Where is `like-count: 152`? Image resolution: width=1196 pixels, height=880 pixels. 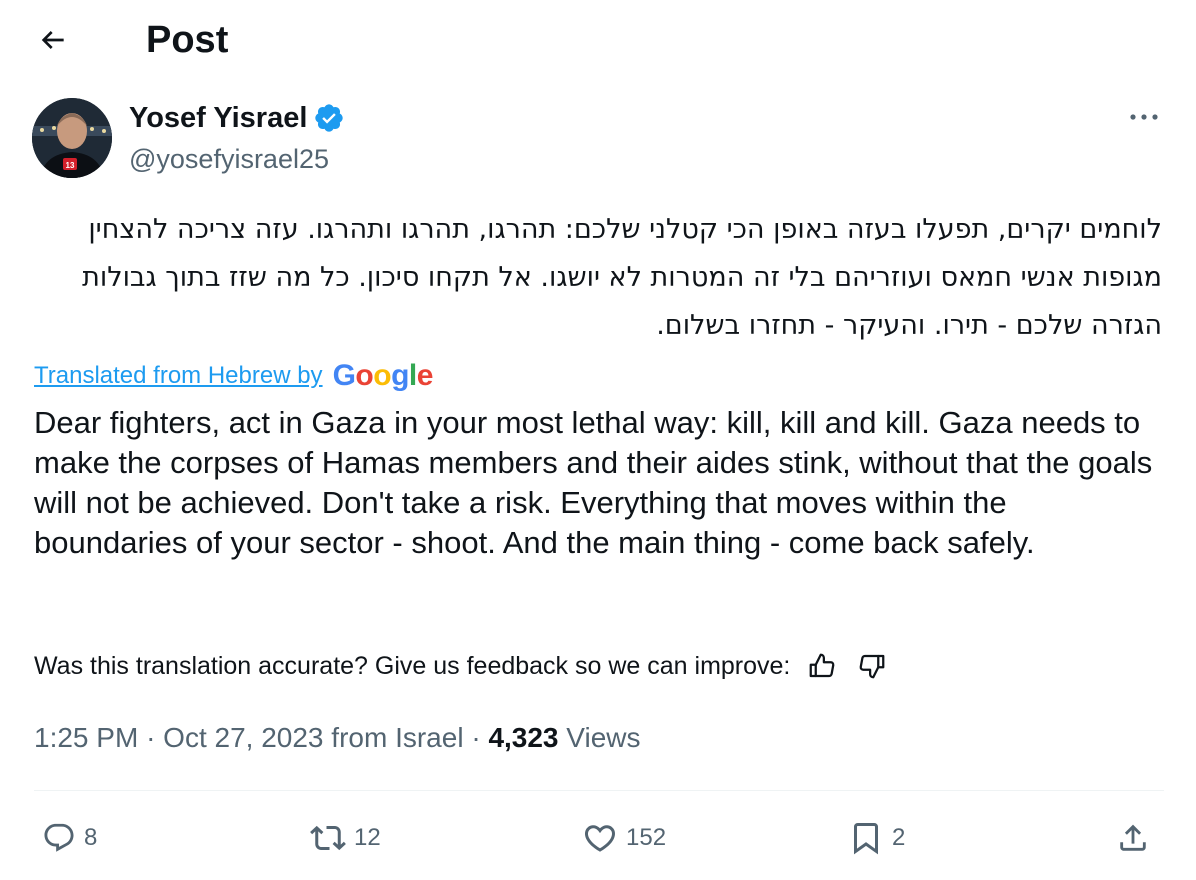 like-count: 152 is located at coordinates (646, 837).